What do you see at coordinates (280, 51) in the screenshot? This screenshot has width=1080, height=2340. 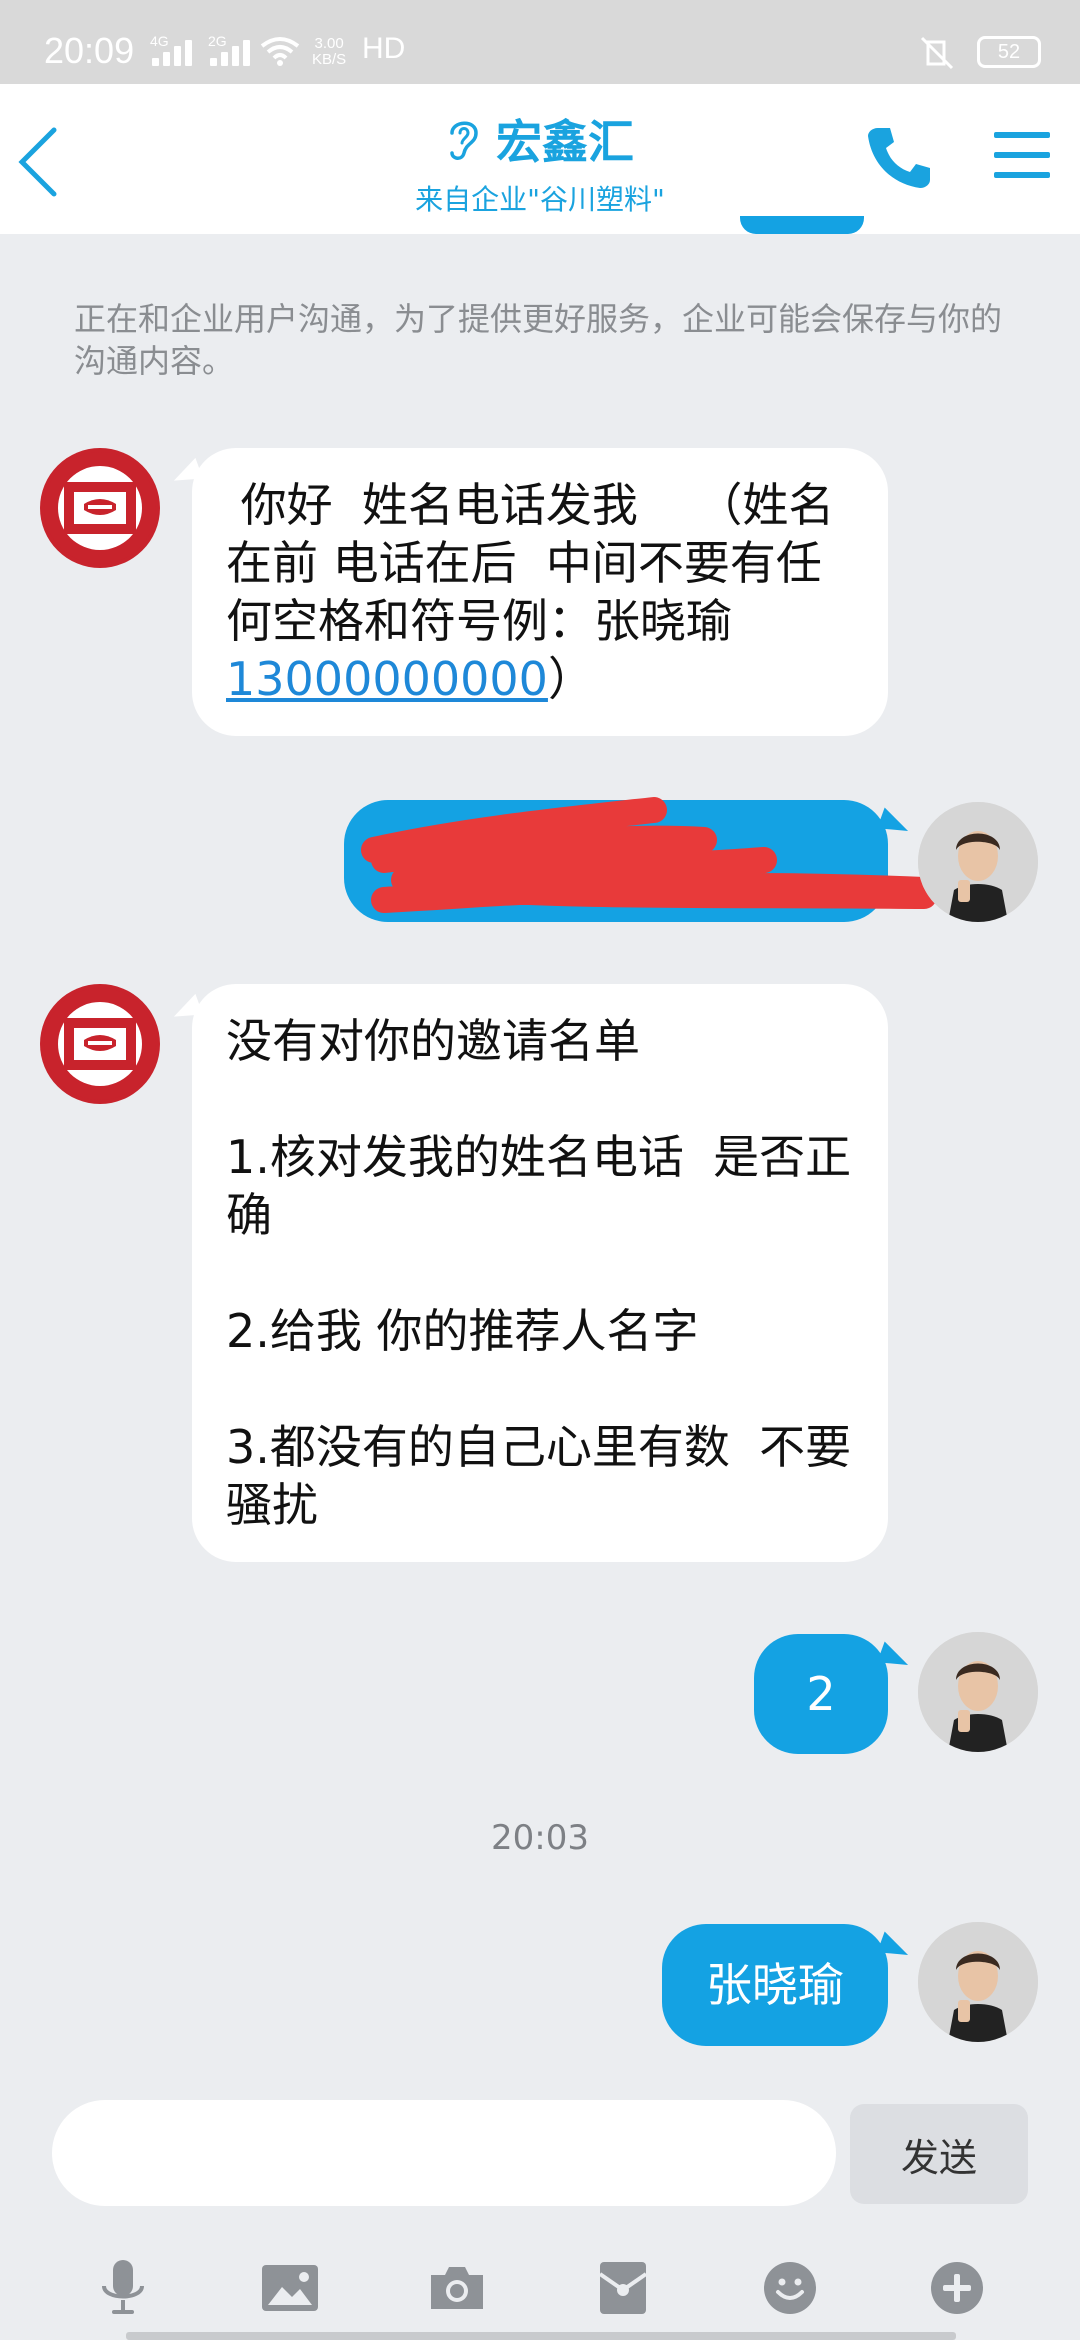 I see `wifi-icon` at bounding box center [280, 51].